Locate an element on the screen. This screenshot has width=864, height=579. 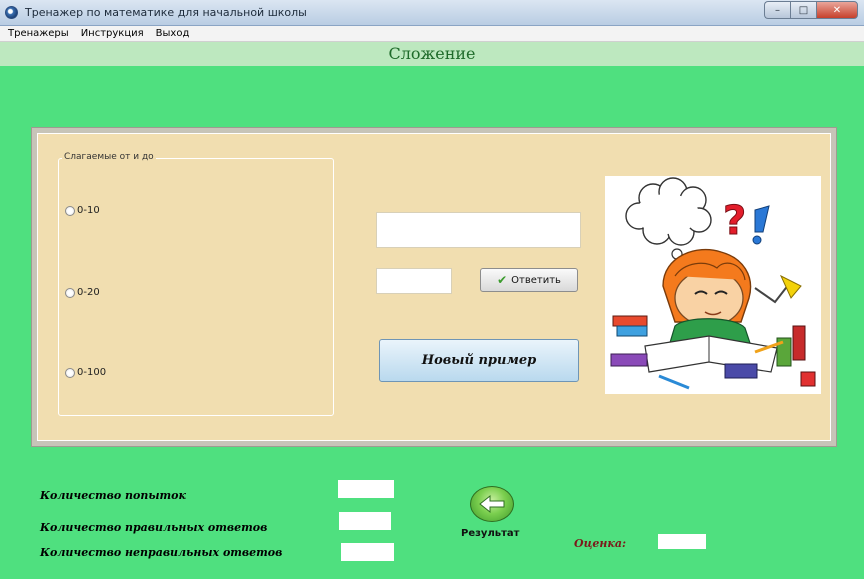
check-icon: ✔ is located at coordinates (502, 280).